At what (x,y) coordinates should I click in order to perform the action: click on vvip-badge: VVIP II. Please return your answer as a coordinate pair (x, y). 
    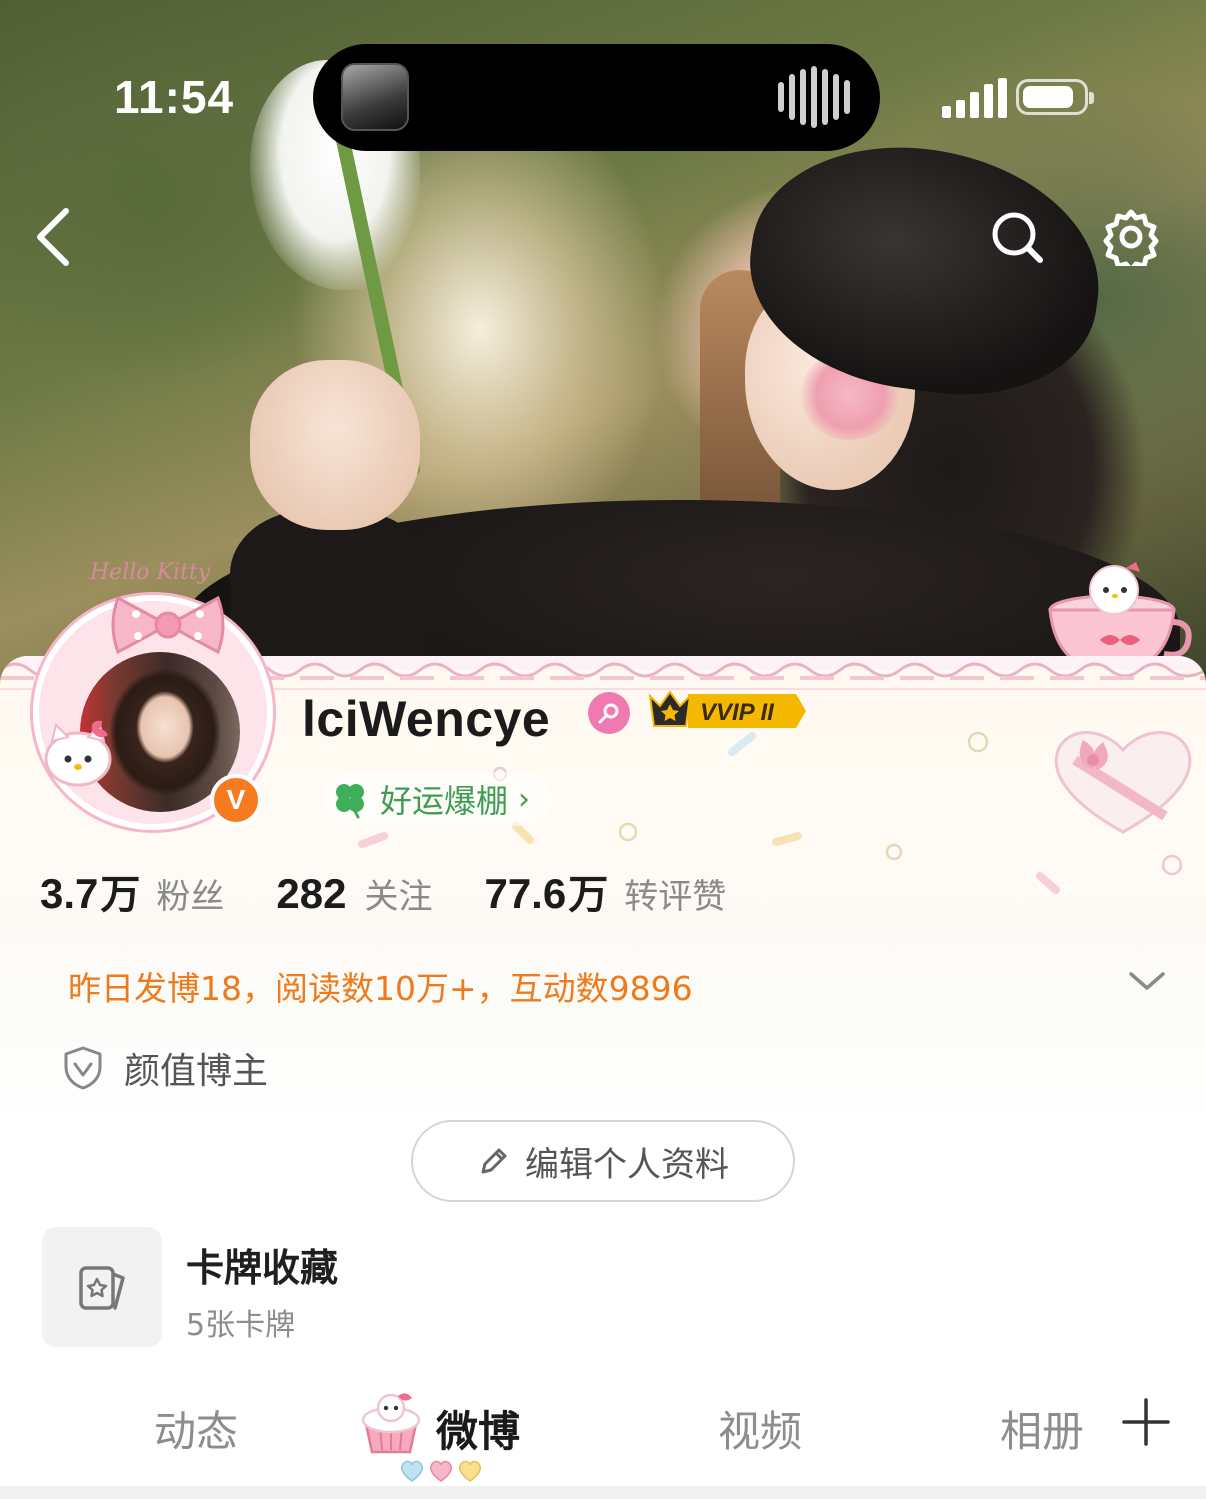
    Looking at the image, I should click on (728, 711).